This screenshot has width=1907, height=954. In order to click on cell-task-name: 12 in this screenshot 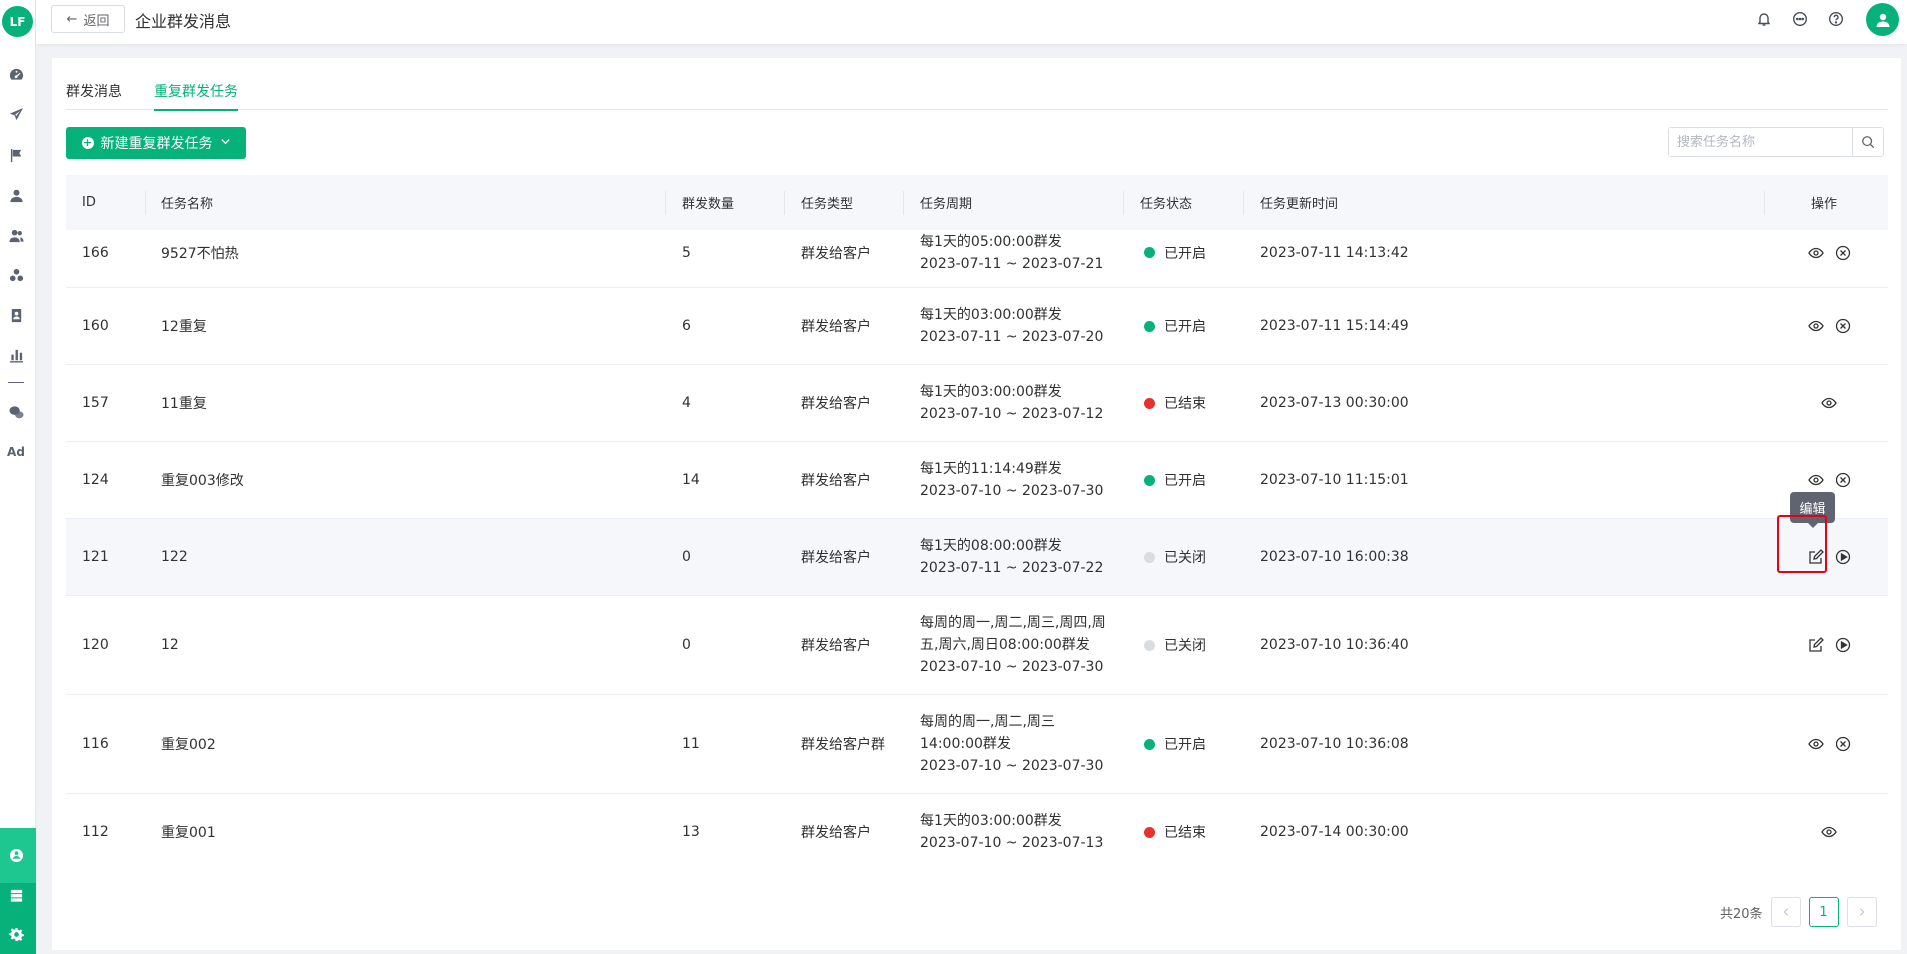, I will do `click(170, 645)`.